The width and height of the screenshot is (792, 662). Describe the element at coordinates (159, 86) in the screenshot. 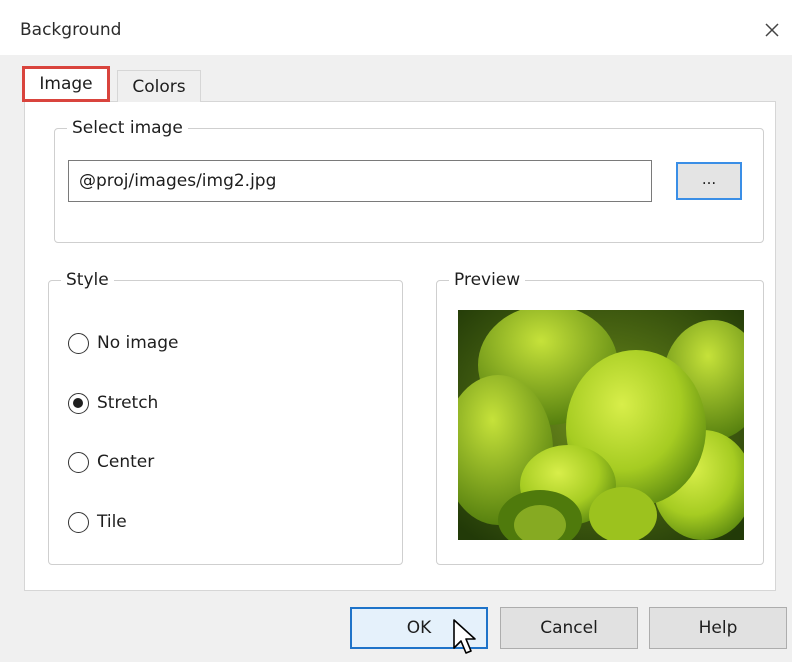

I see `tab-colors: Colors` at that location.